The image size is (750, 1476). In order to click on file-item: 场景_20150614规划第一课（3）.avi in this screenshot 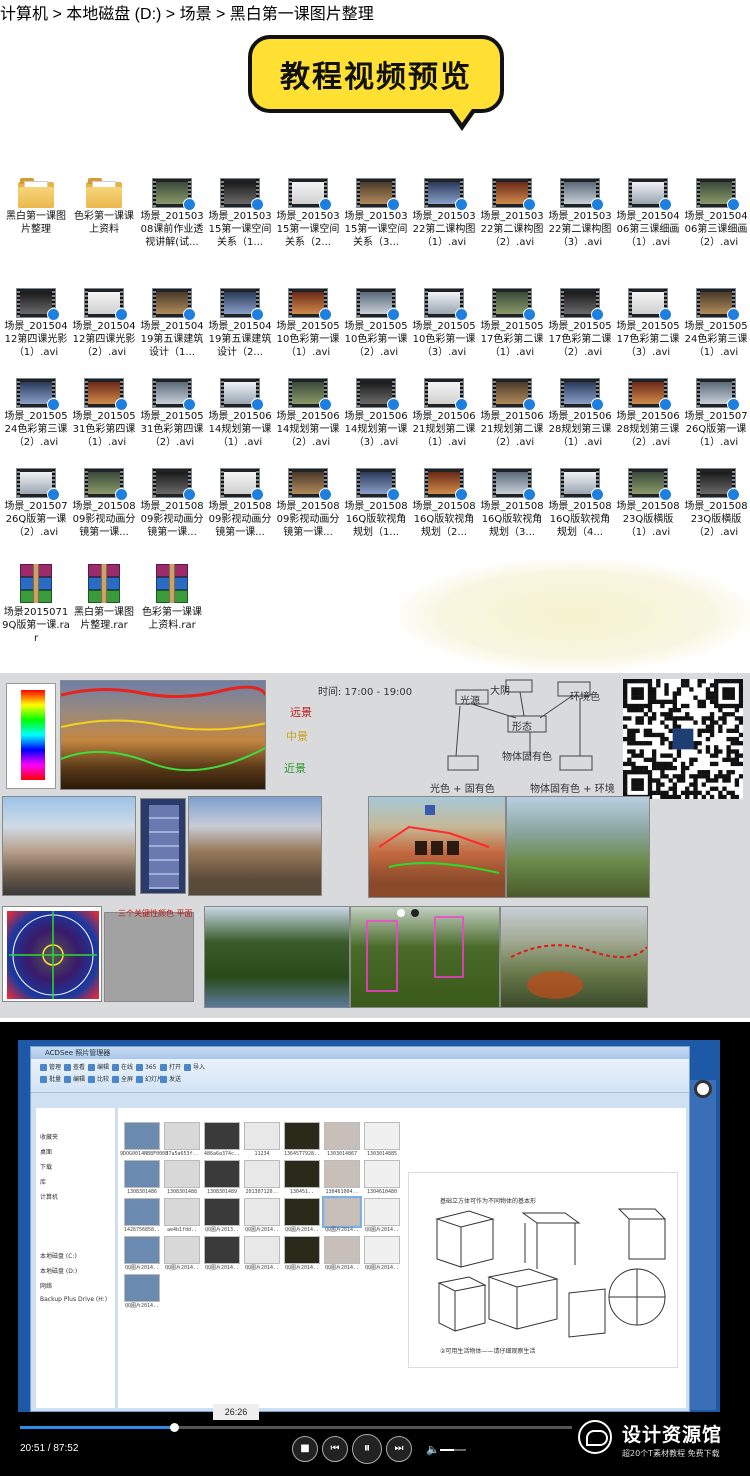, I will do `click(376, 413)`.